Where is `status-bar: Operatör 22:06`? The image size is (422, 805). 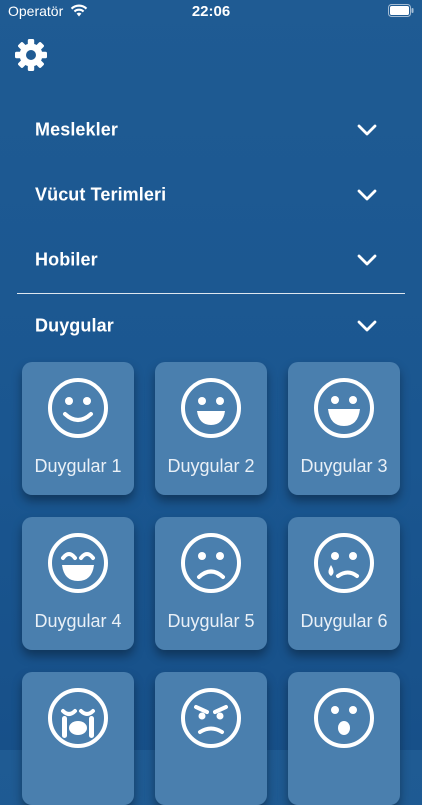 status-bar: Operatör 22:06 is located at coordinates (211, 12).